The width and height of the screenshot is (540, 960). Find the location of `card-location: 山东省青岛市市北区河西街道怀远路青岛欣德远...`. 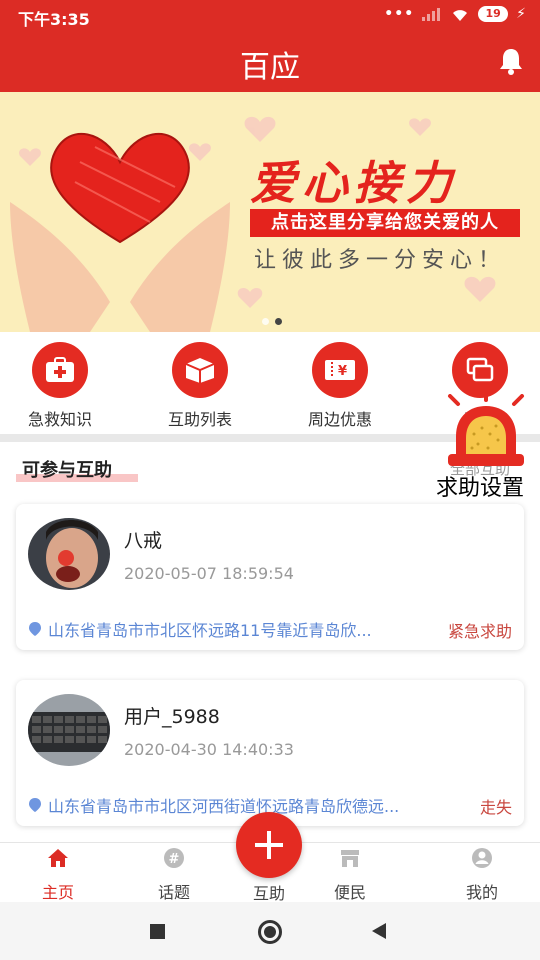

card-location: 山东省青岛市市北区河西街道怀远路青岛欣德远... is located at coordinates (228, 805).